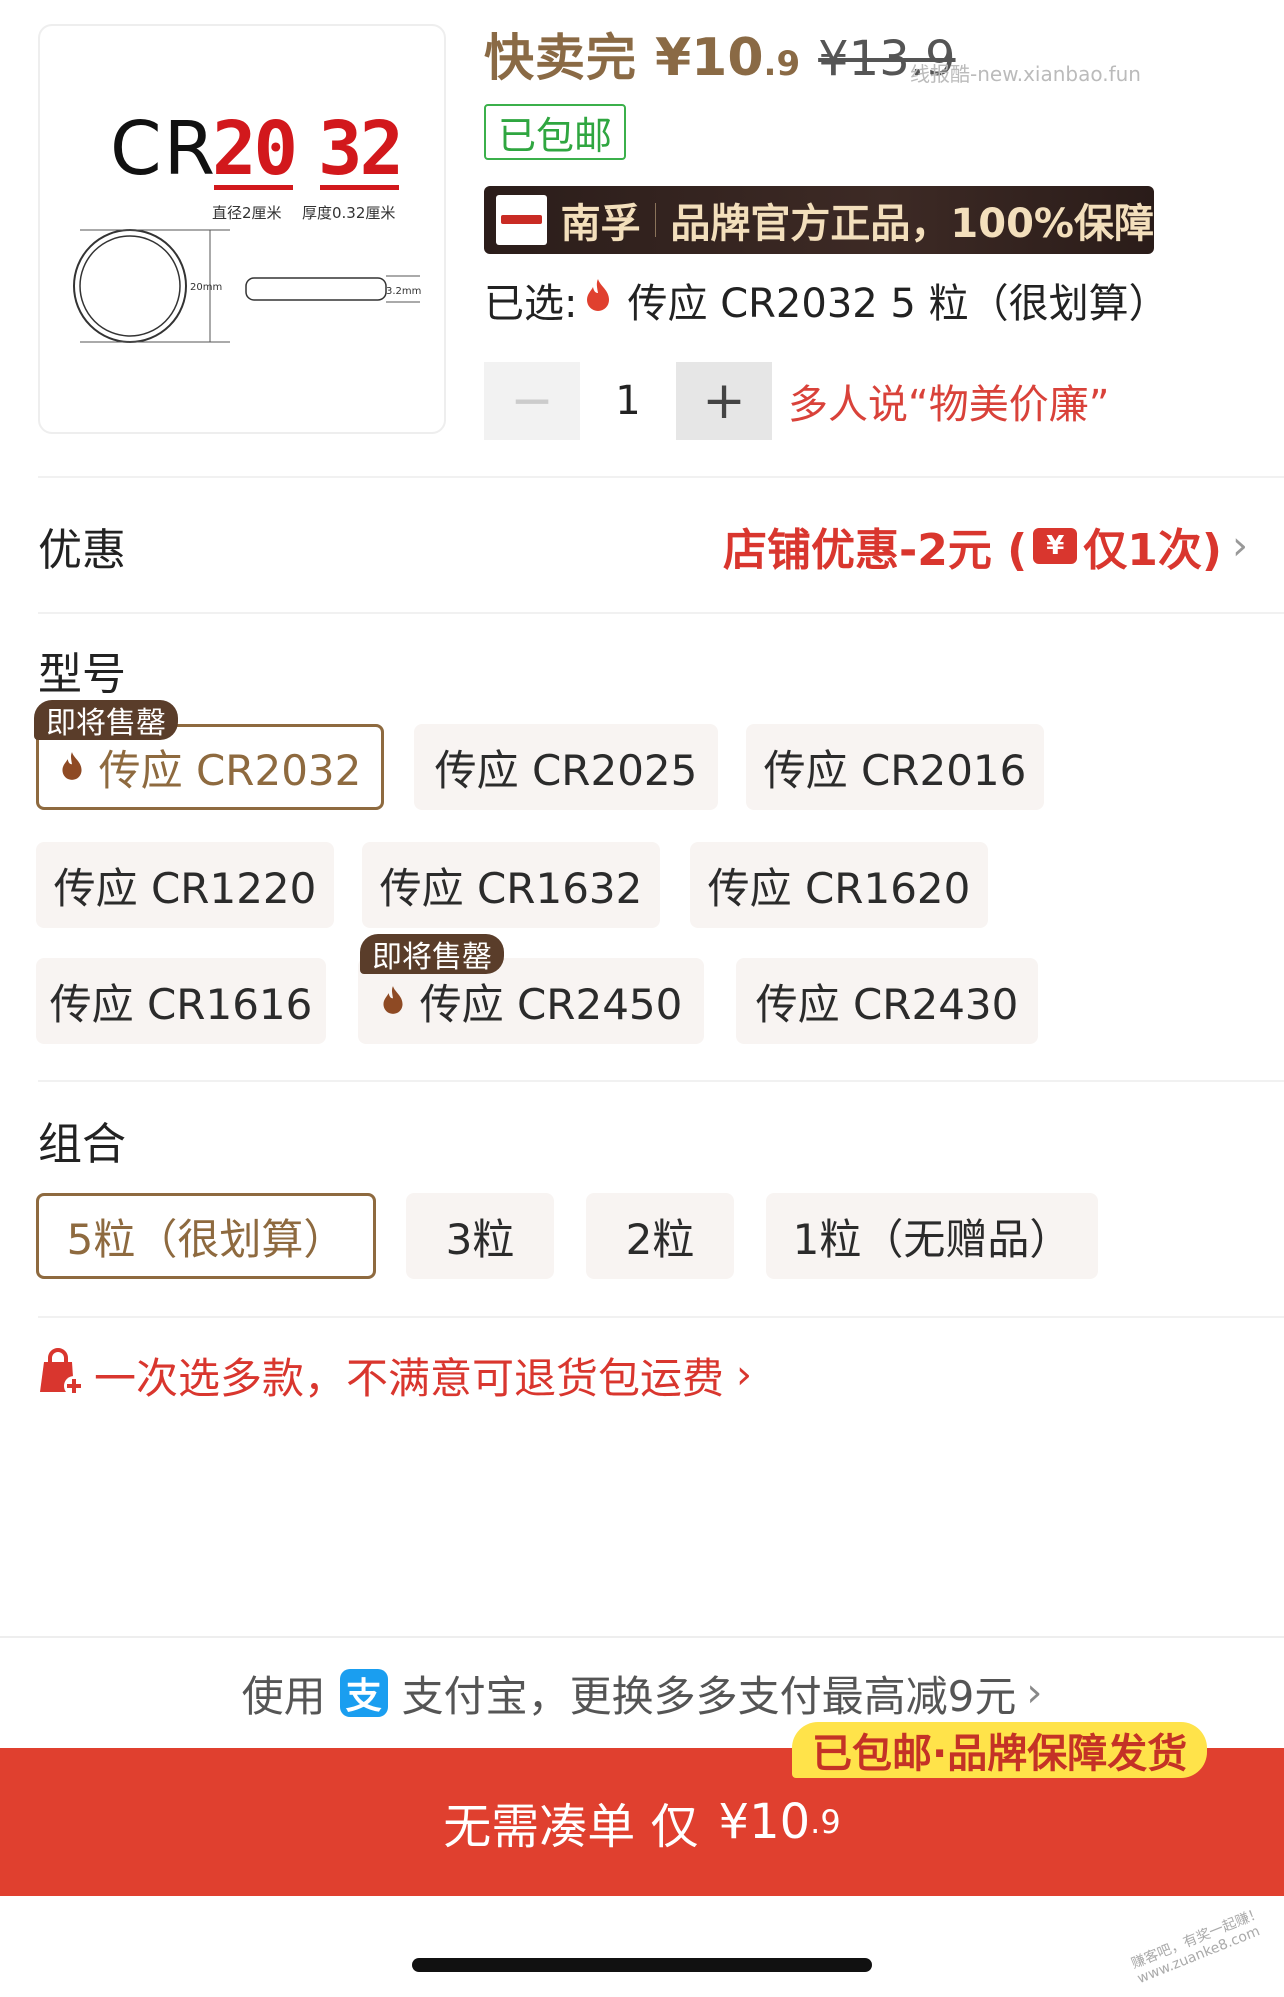  I want to click on buy-price-integer: ¥10, so click(764, 1822).